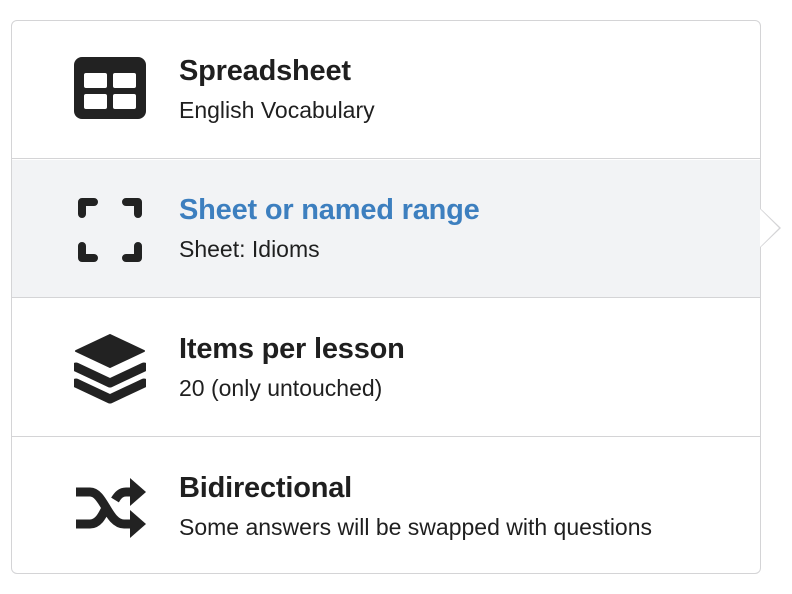 This screenshot has height=594, width=792. What do you see at coordinates (329, 210) in the screenshot?
I see `settings-item-title: Sheet or named range` at bounding box center [329, 210].